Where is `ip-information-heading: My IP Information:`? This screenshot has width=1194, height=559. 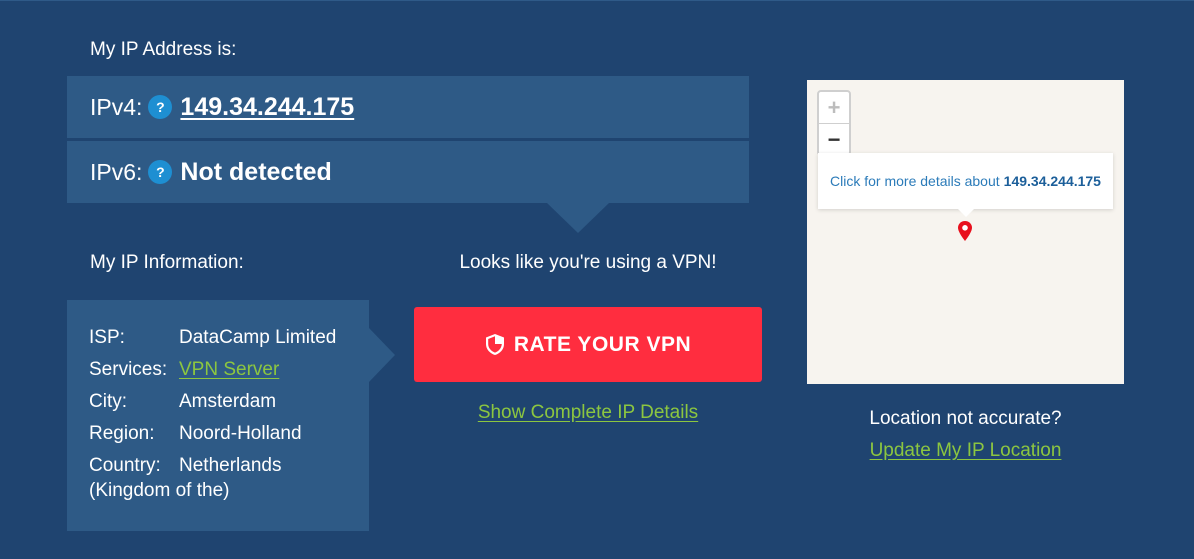 ip-information-heading: My IP Information: is located at coordinates (167, 262).